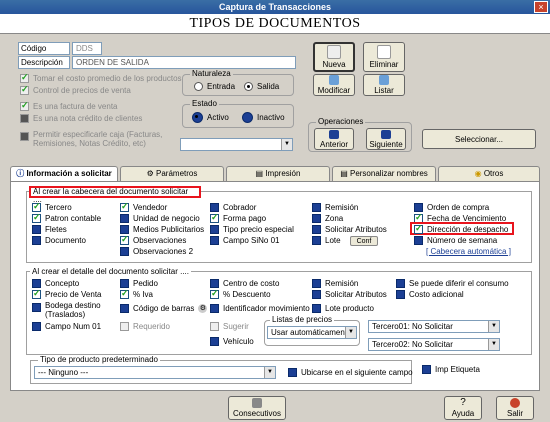  What do you see at coordinates (164, 308) in the screenshot?
I see `det-codigo-barras: Código de barras ⚙` at bounding box center [164, 308].